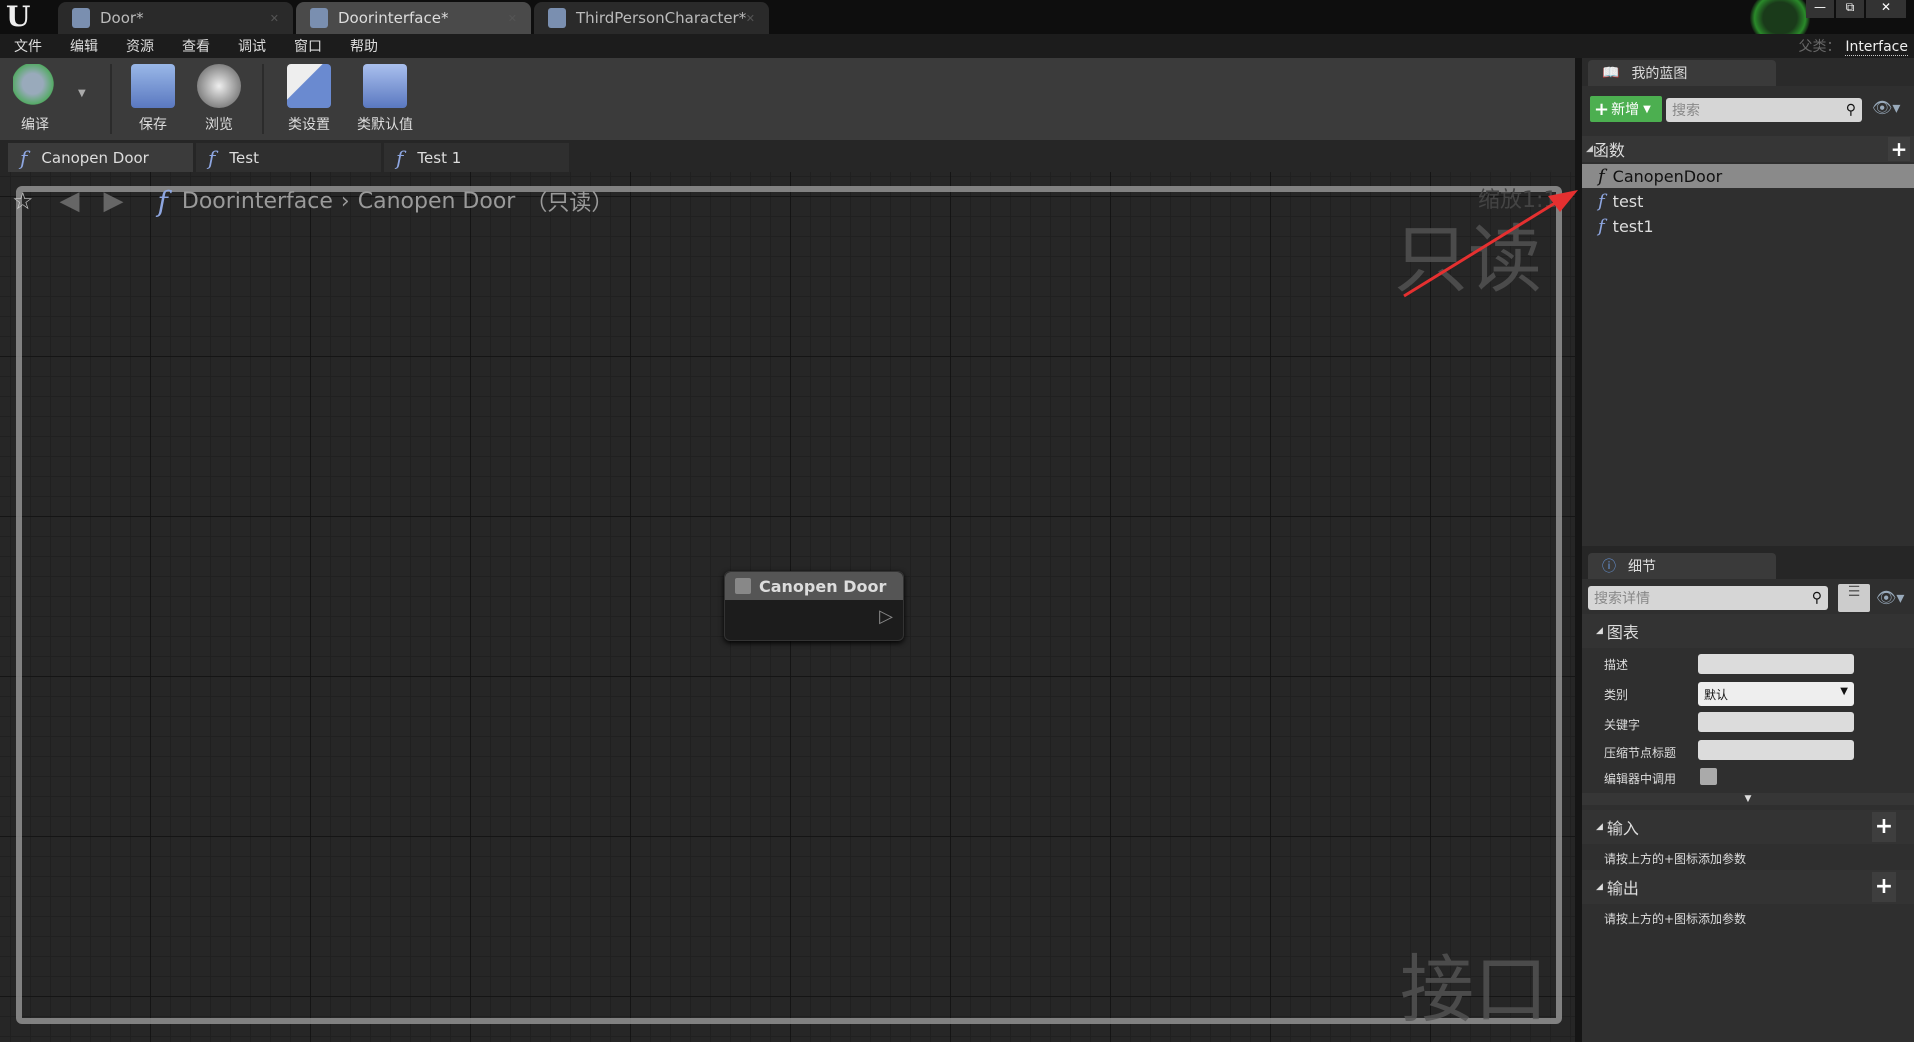 This screenshot has height=1042, width=1914. I want to click on plus-icon: +, so click(1602, 109).